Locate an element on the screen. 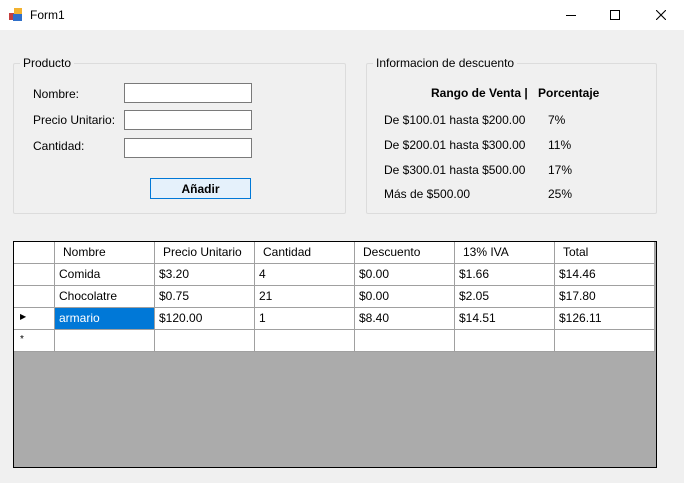 This screenshot has height=483, width=684. precio-unitario-input is located at coordinates (188, 120).